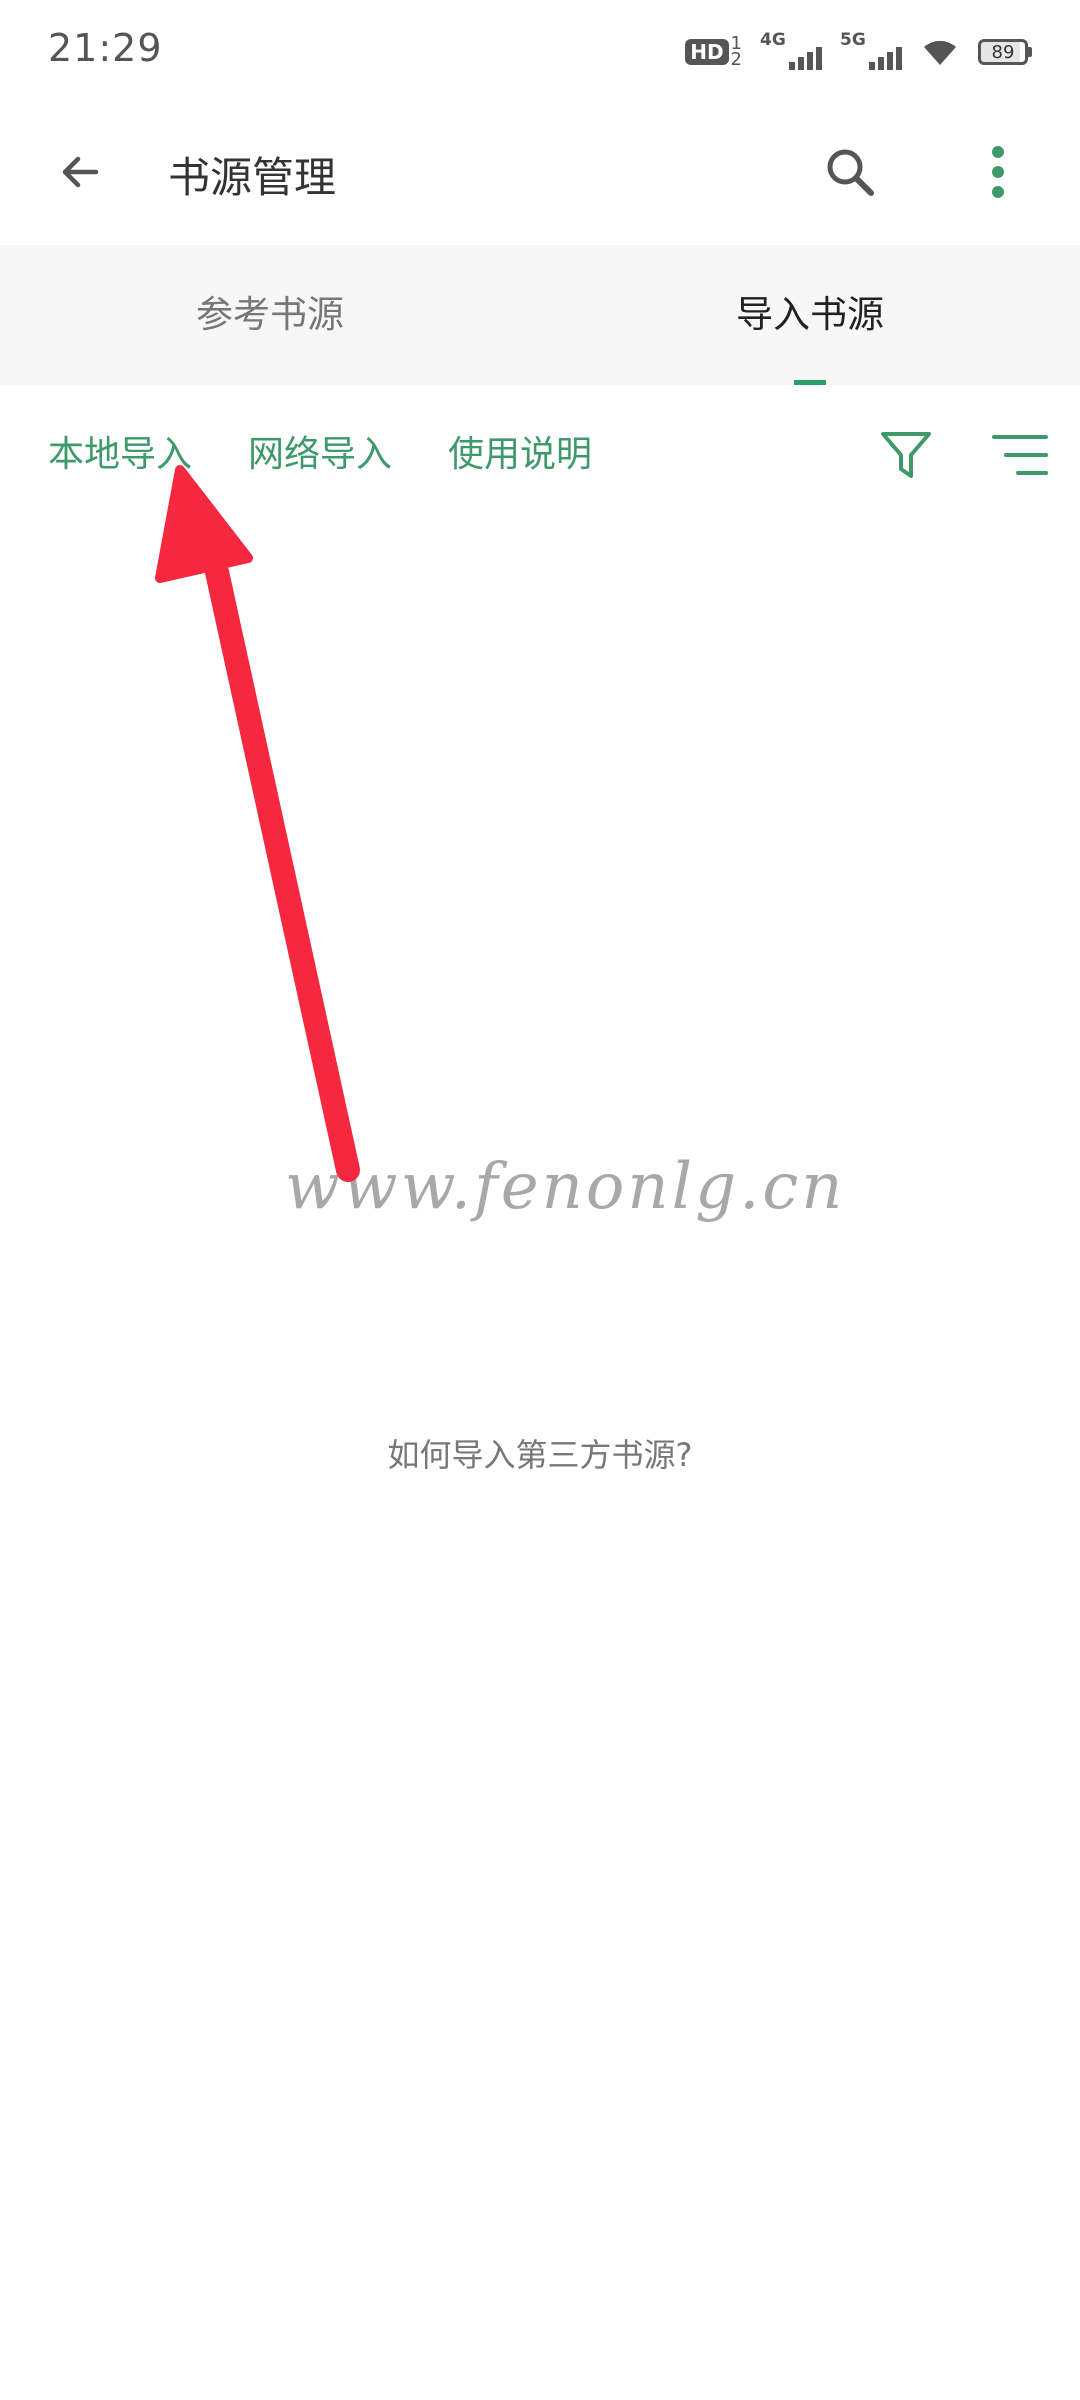  Describe the element at coordinates (540, 172) in the screenshot. I see `toolbar: 书源管理` at that location.